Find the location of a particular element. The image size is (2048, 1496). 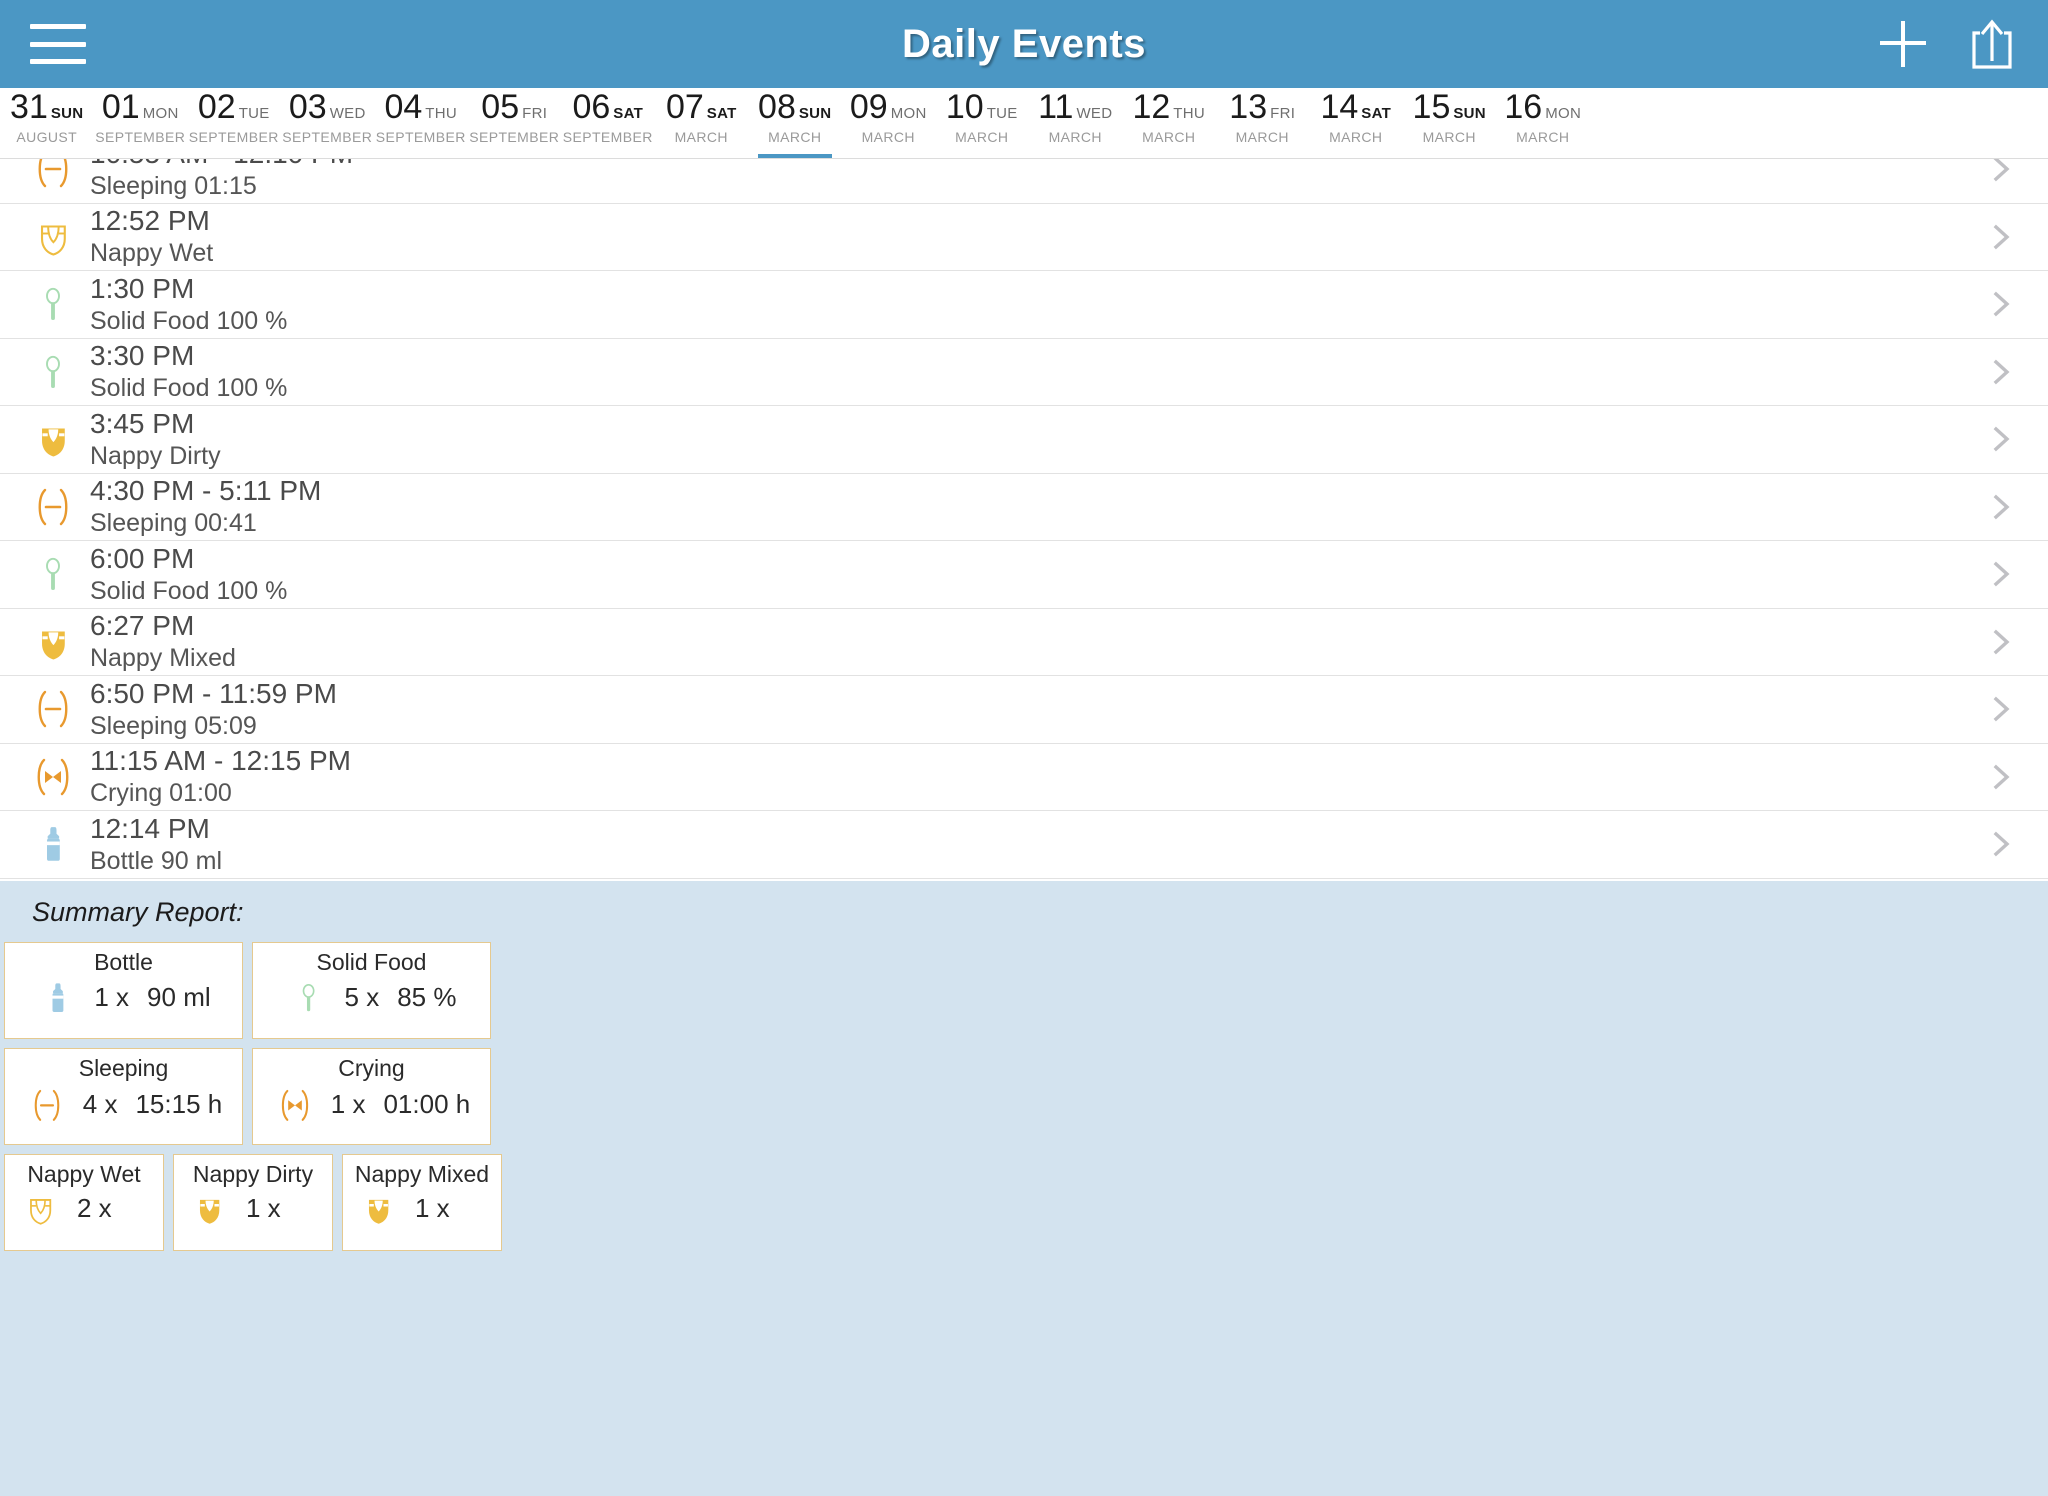

summary-card-sleeping: Sleeping 4 x 15:15 h is located at coordinates (123, 1096).